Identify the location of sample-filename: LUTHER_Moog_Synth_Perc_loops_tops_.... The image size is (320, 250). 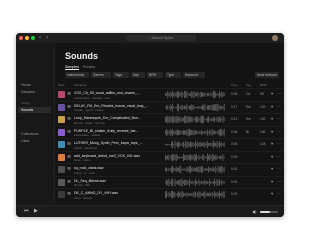
(124, 143).